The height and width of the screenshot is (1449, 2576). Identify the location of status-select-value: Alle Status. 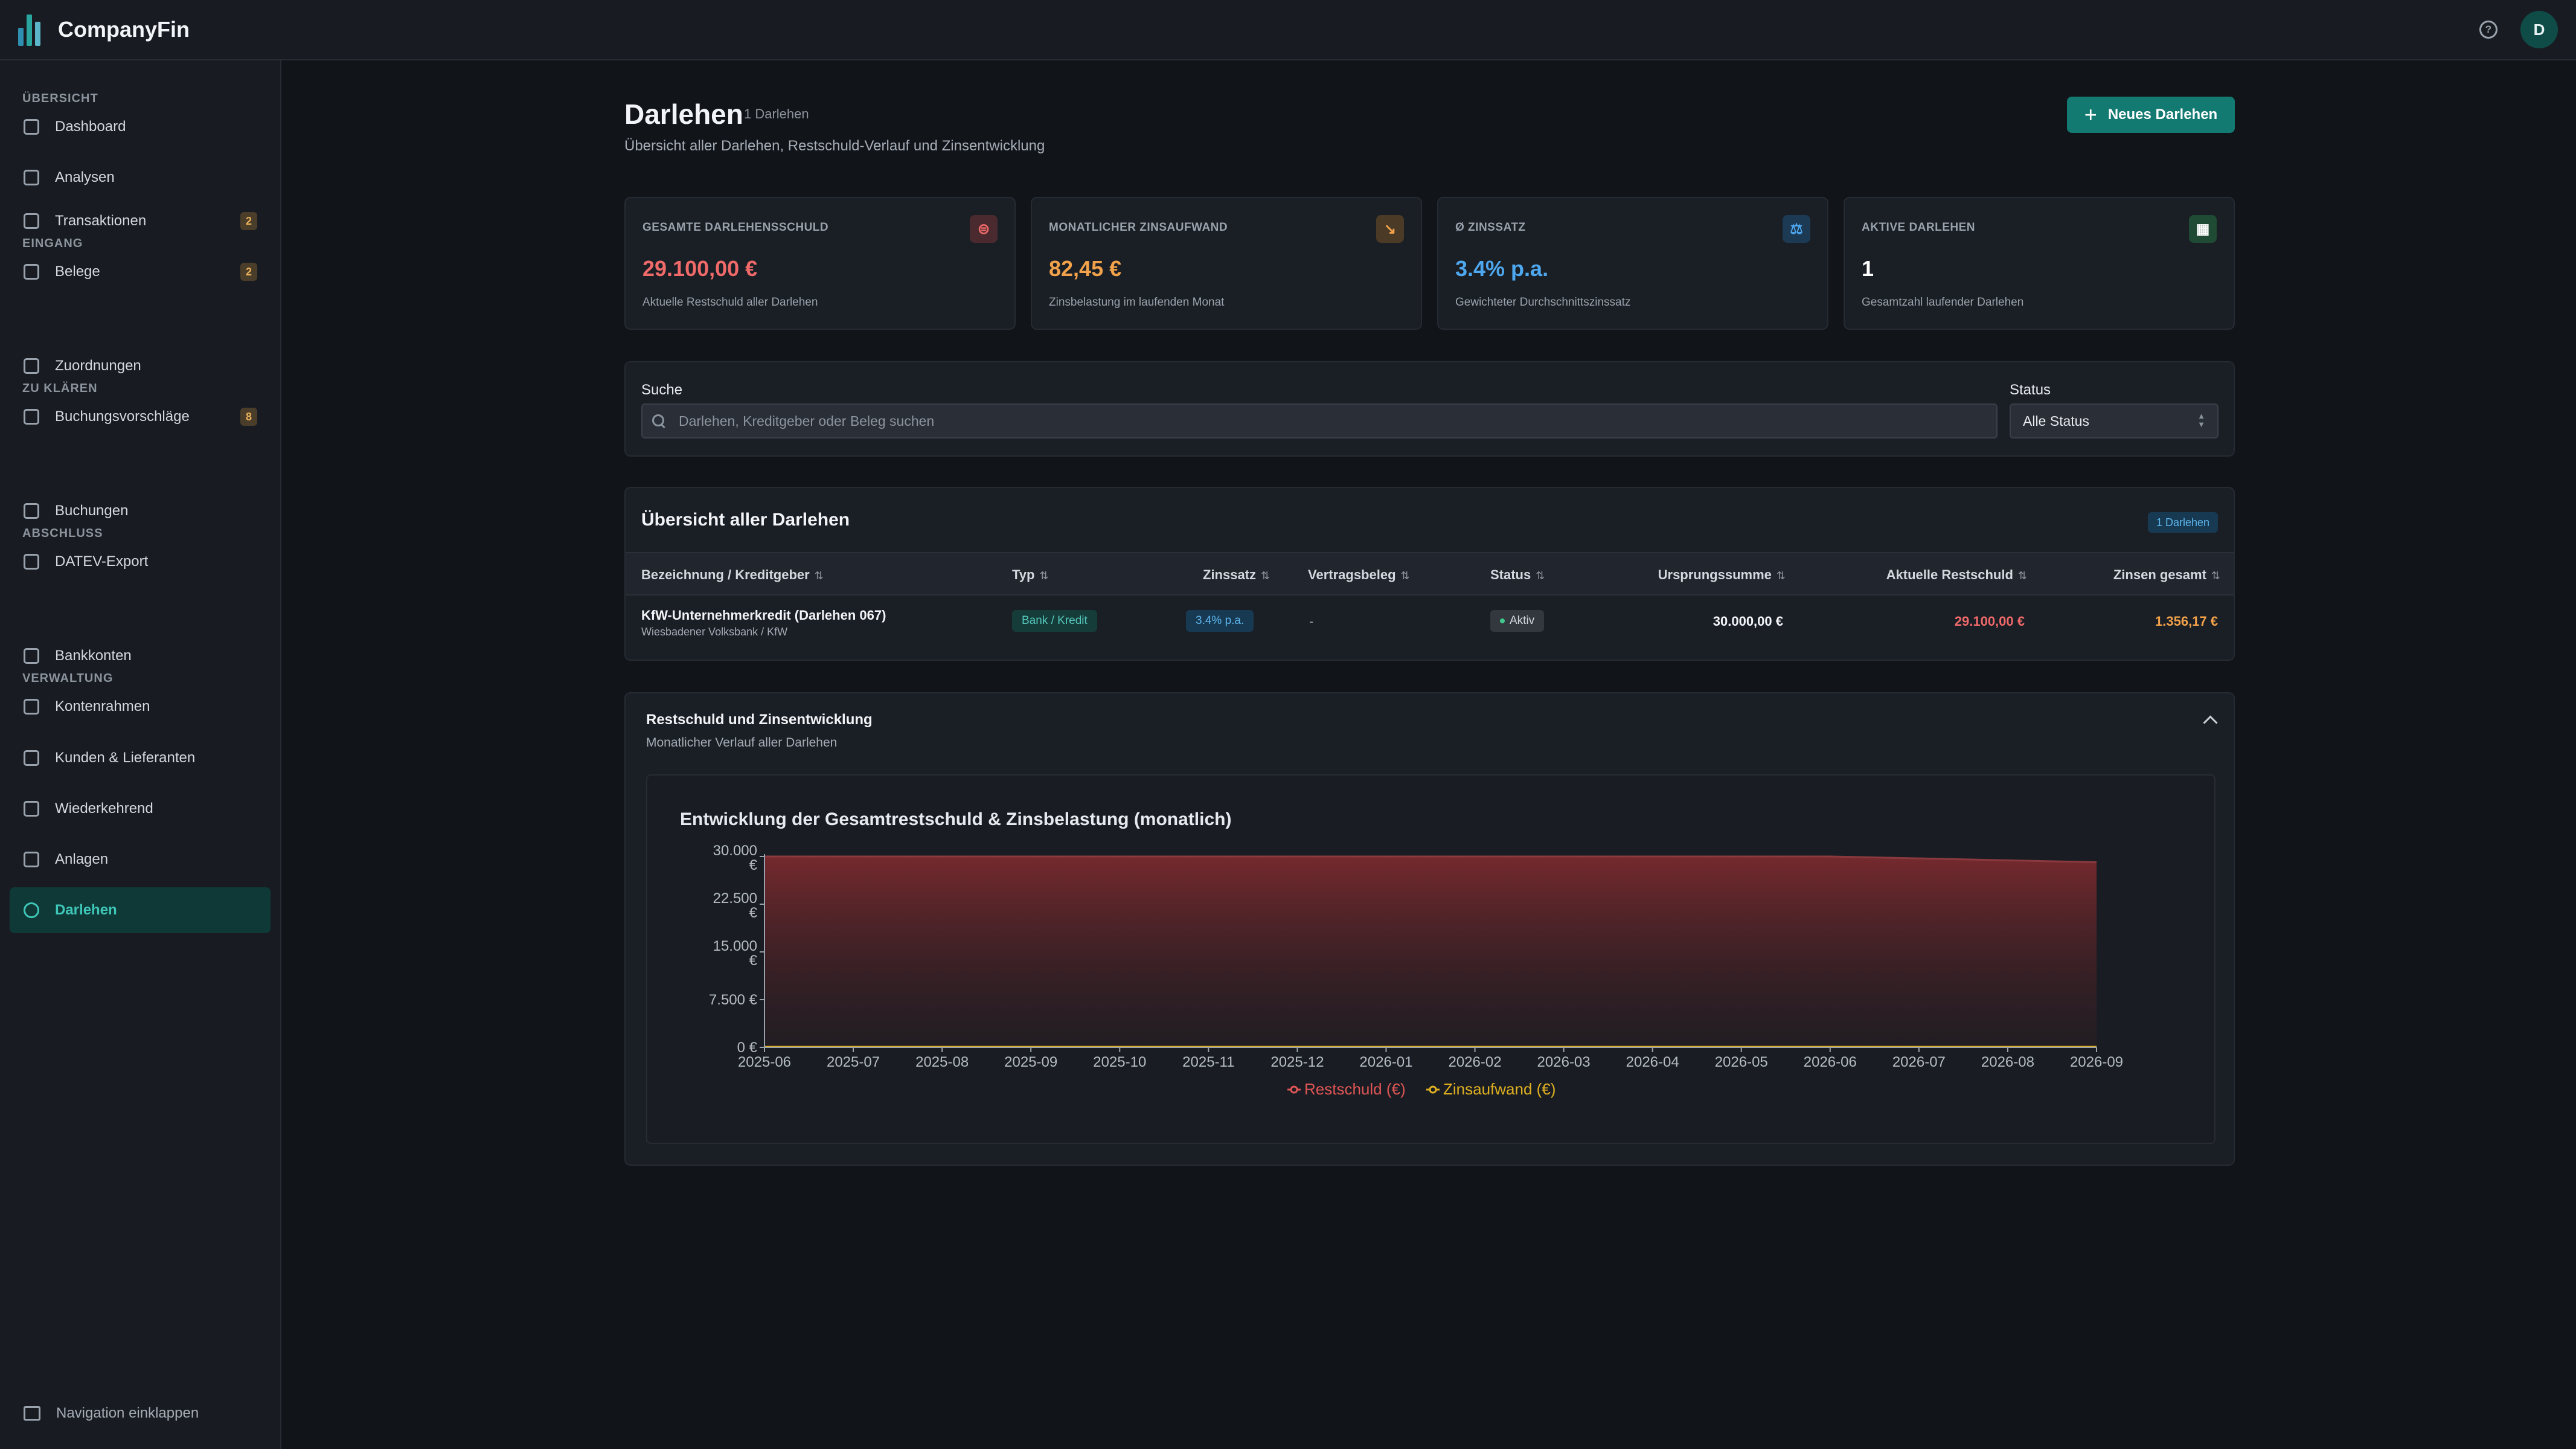
(2056, 421).